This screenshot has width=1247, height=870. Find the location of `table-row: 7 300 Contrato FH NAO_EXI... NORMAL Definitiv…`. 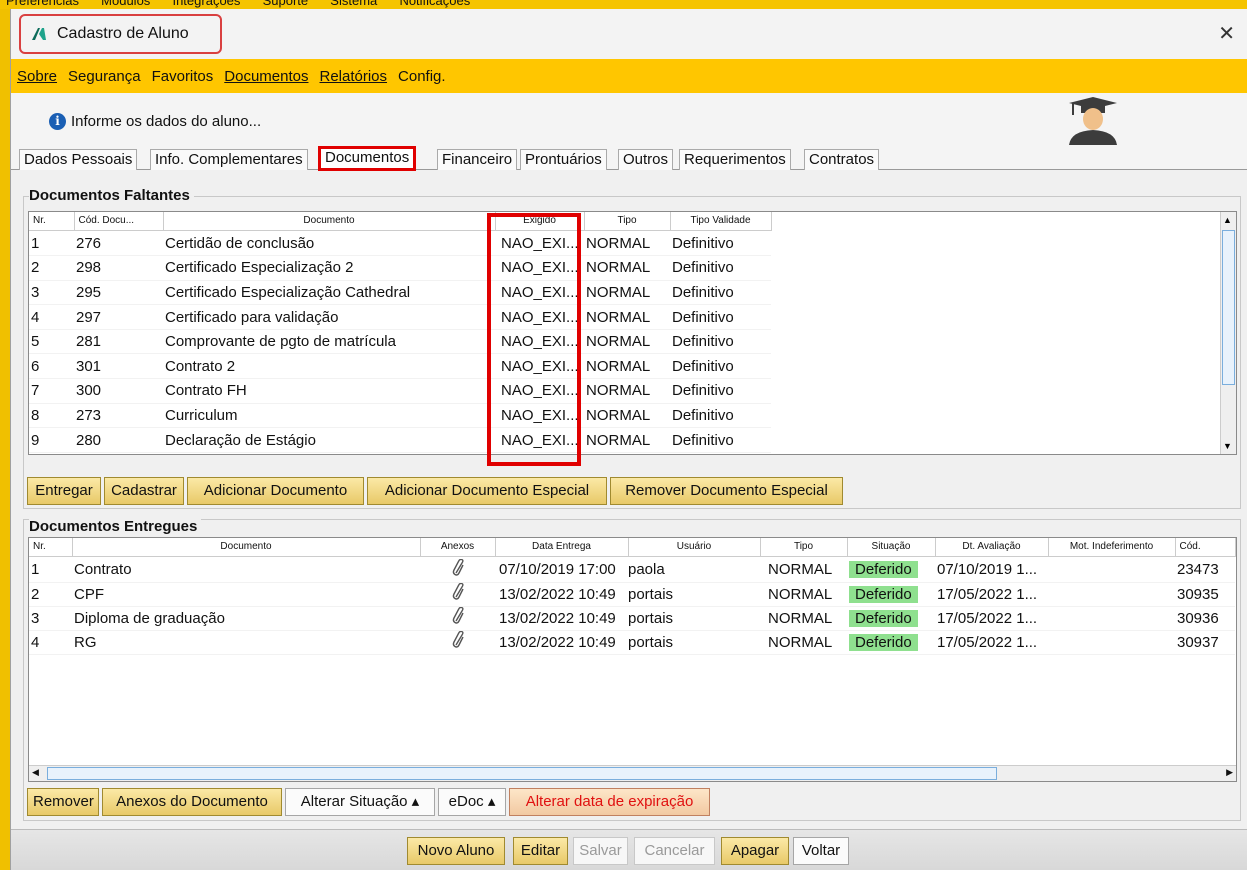

table-row: 7 300 Contrato FH NAO_EXI... NORMAL Definitiv… is located at coordinates (400, 391).